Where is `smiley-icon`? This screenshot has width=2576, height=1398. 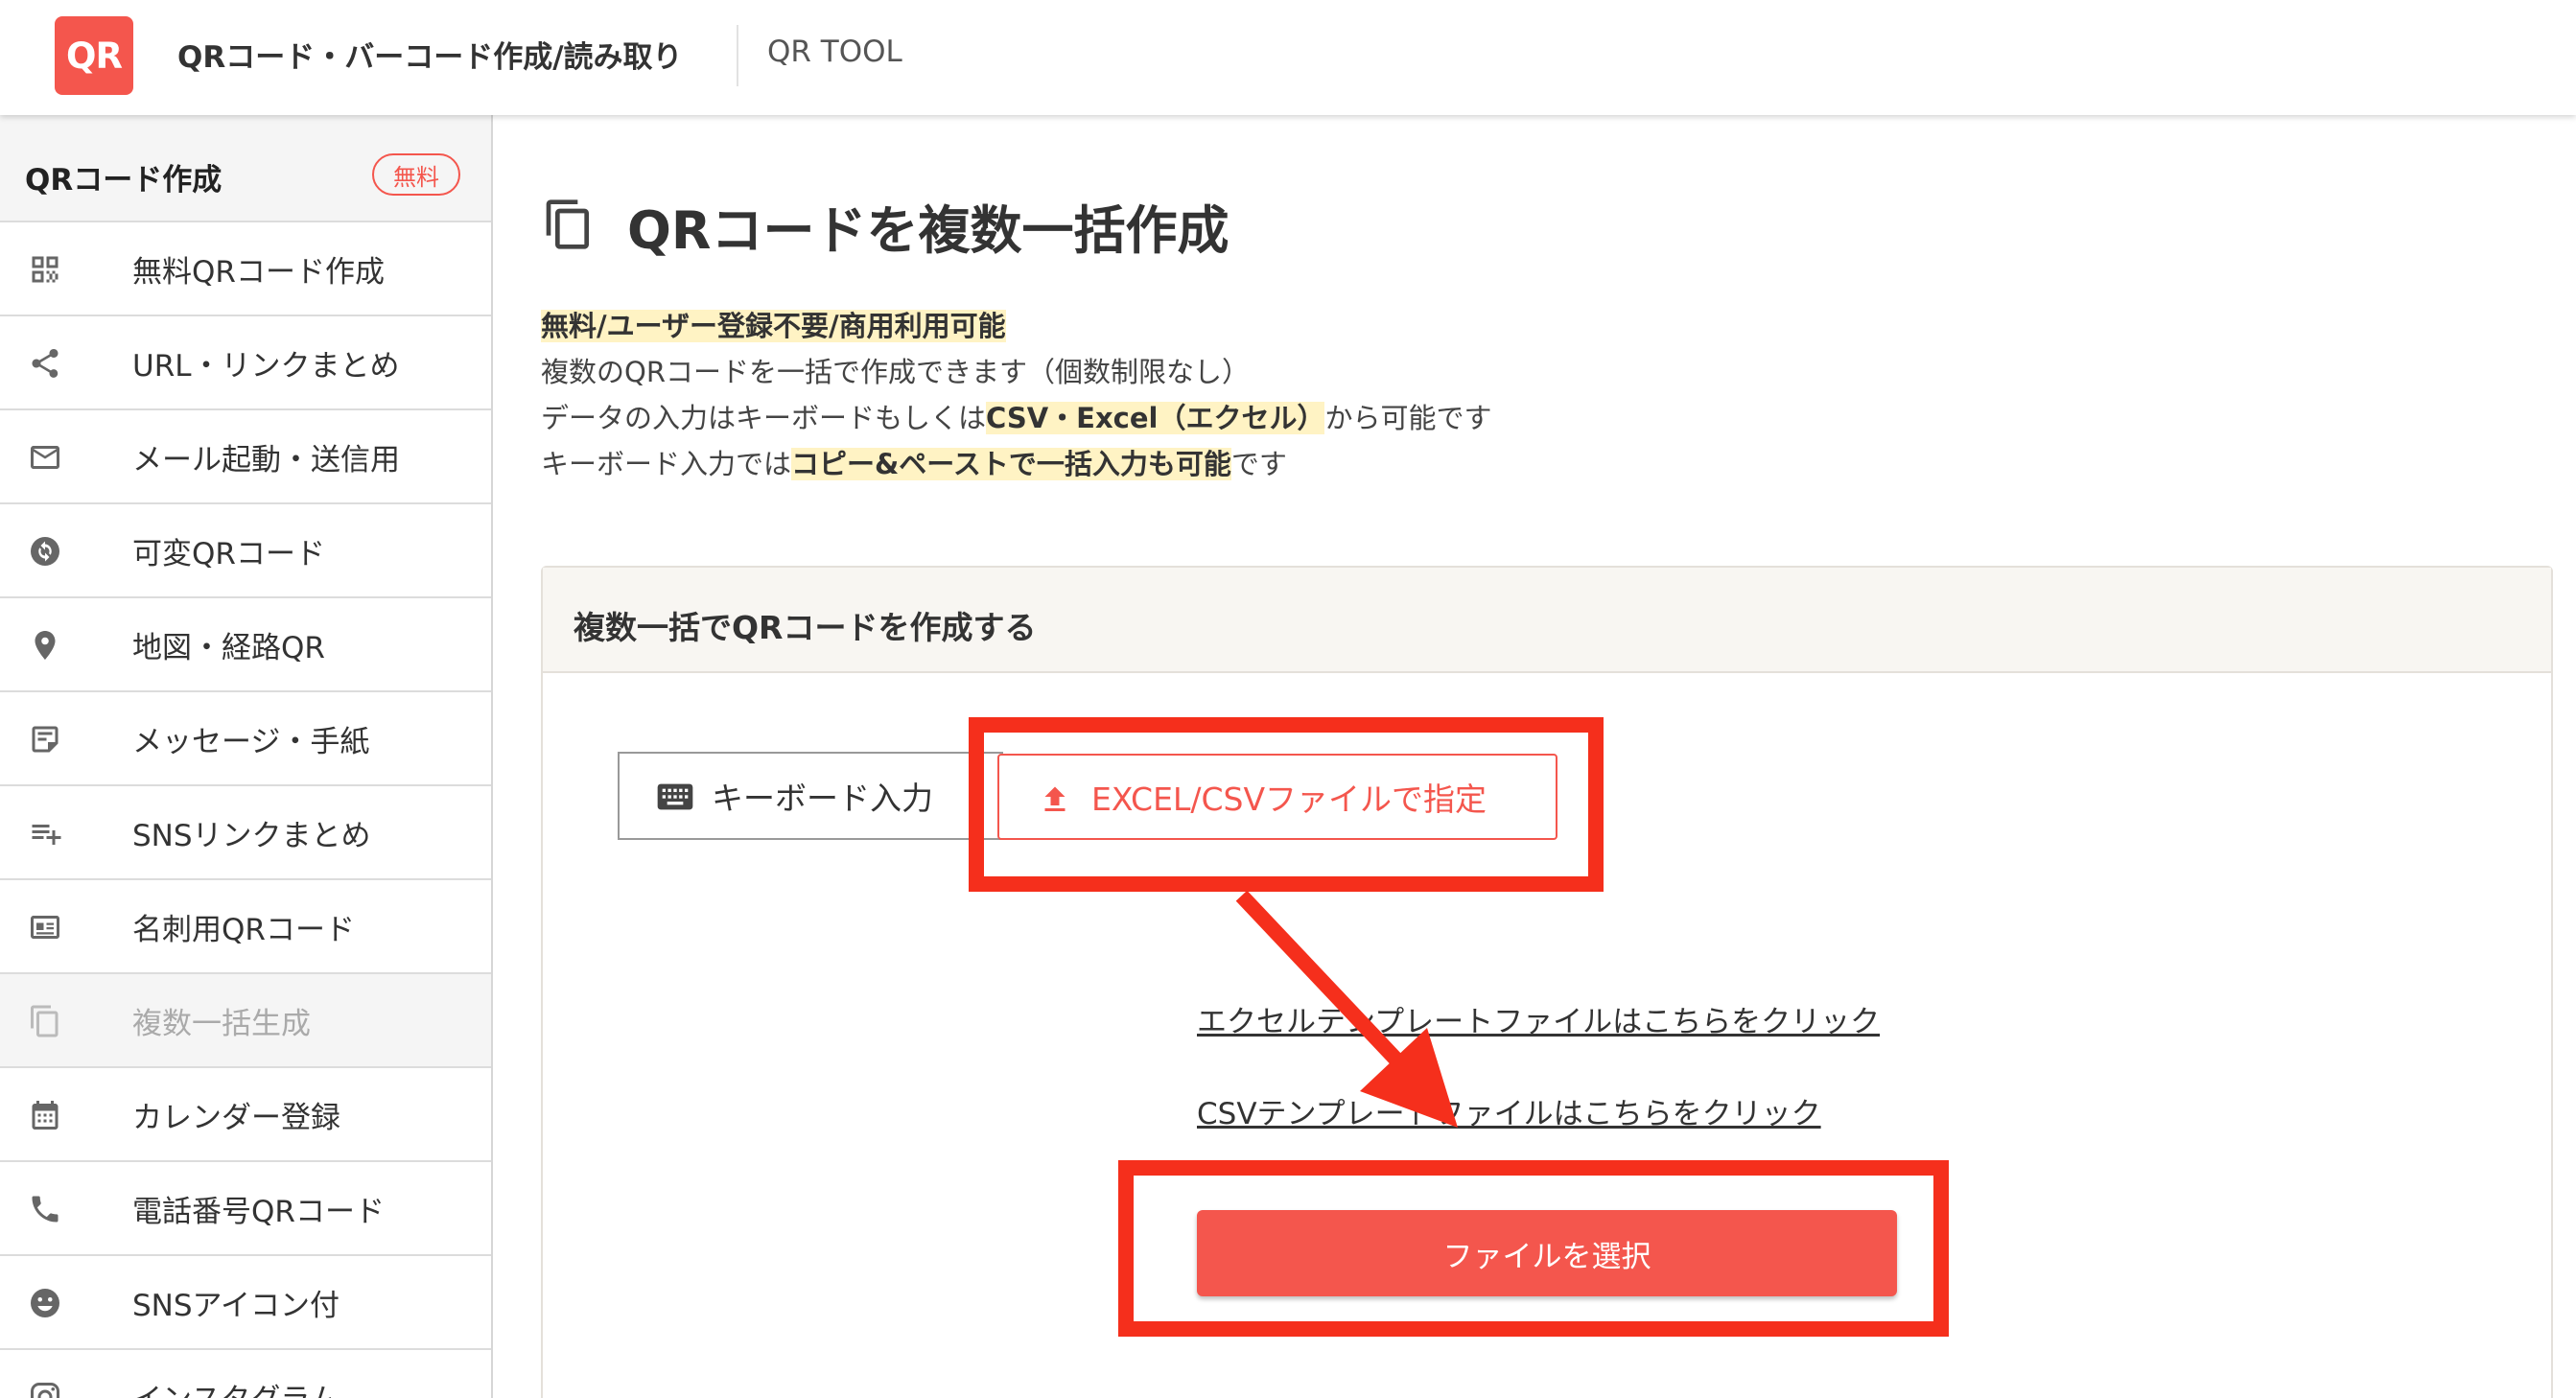
smiley-icon is located at coordinates (45, 1303).